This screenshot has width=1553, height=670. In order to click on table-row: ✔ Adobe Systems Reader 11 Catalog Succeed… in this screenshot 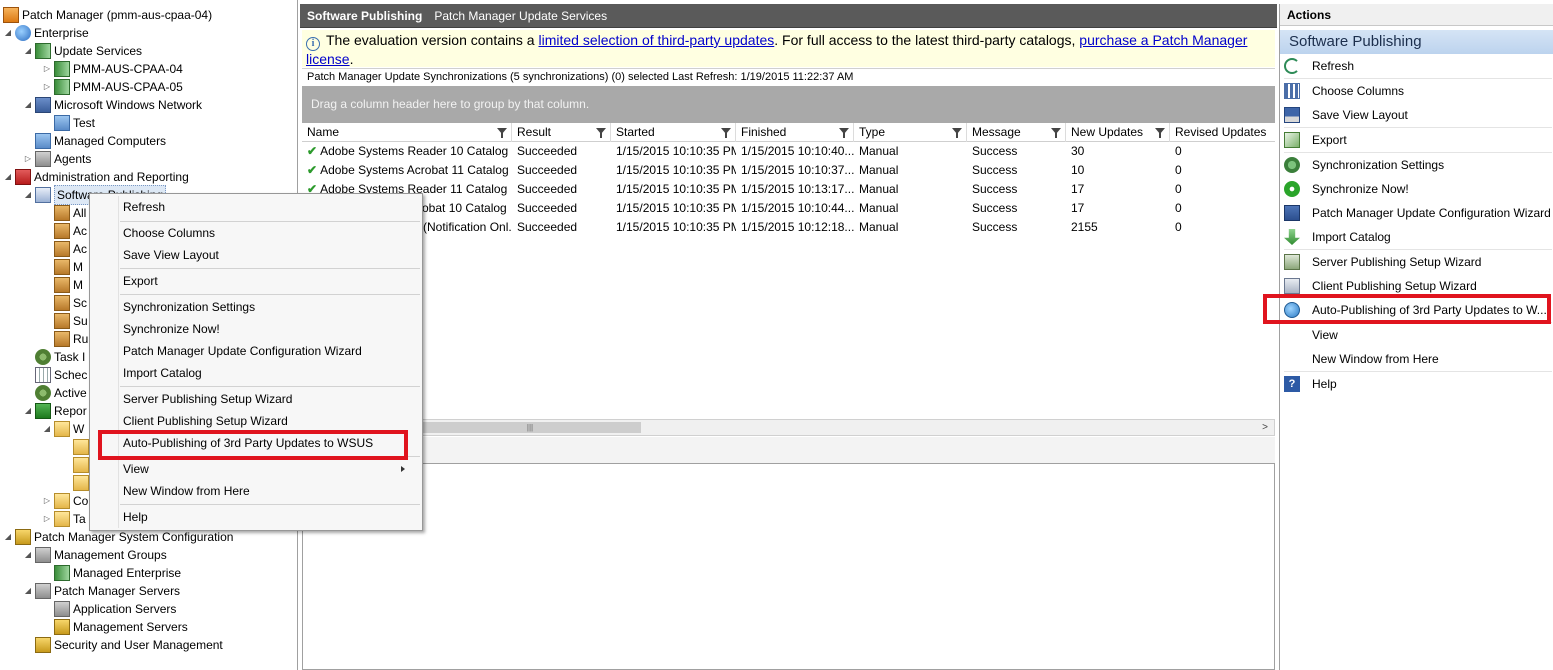, I will do `click(788, 189)`.